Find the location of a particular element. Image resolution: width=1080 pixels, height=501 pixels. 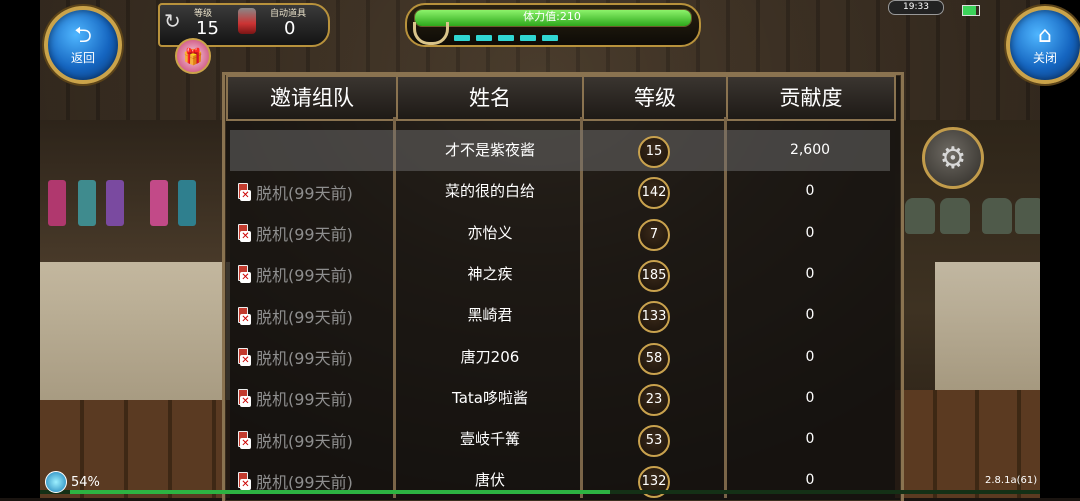

table-row: ✕ 脱机(99天前) 黑崎君 133 0 is located at coordinates (560, 315).